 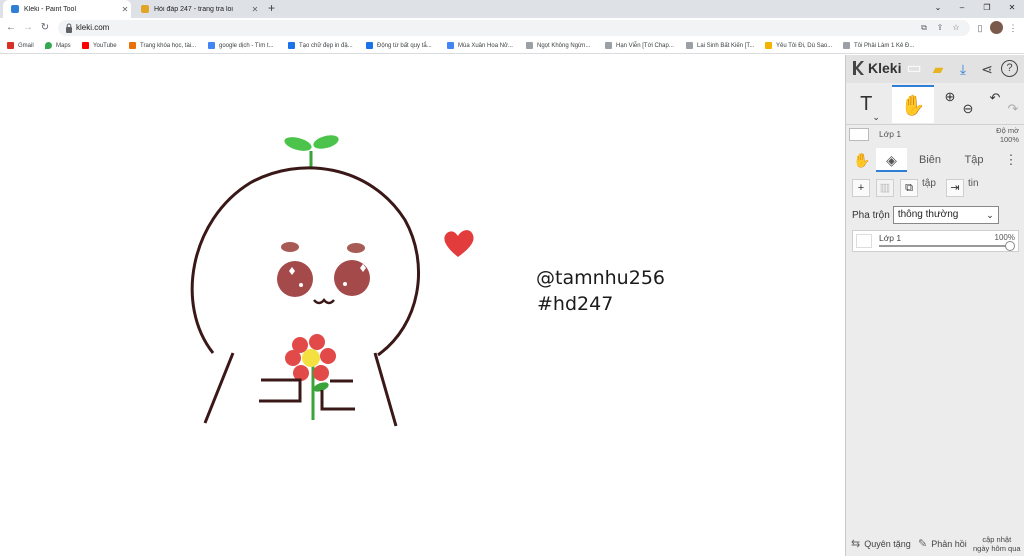 I want to click on layer-buttons: + ▥ ⧉ tập ⇥ tin, so click(x=935, y=189).